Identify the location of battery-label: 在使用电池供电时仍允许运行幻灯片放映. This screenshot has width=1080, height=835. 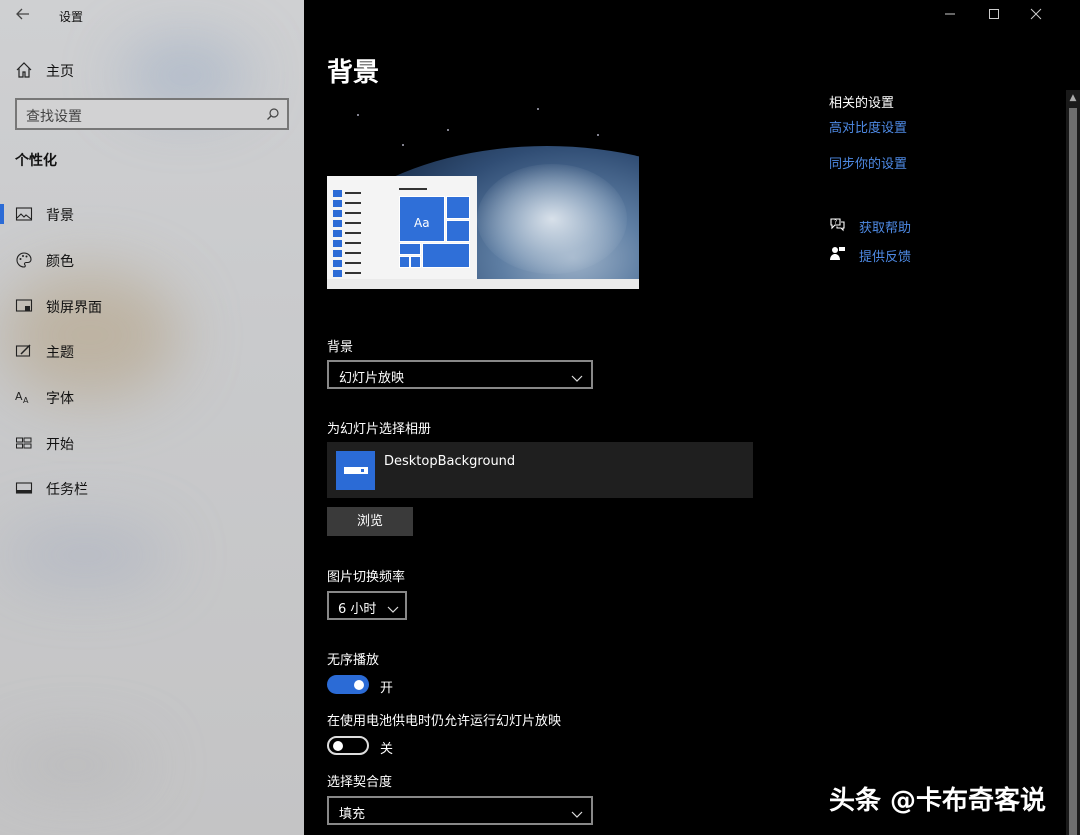
(444, 721).